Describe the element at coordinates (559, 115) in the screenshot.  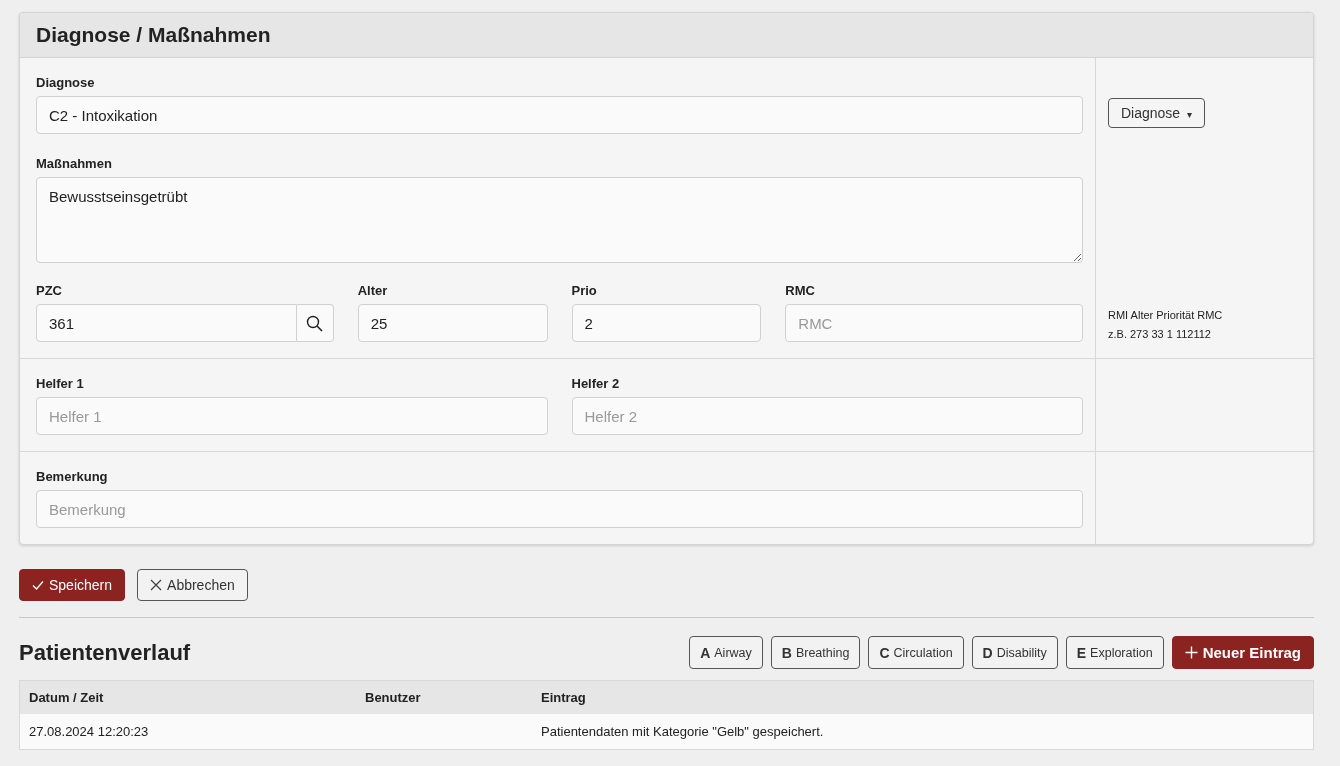
I see `input-field: C2 - Intoxikation` at that location.